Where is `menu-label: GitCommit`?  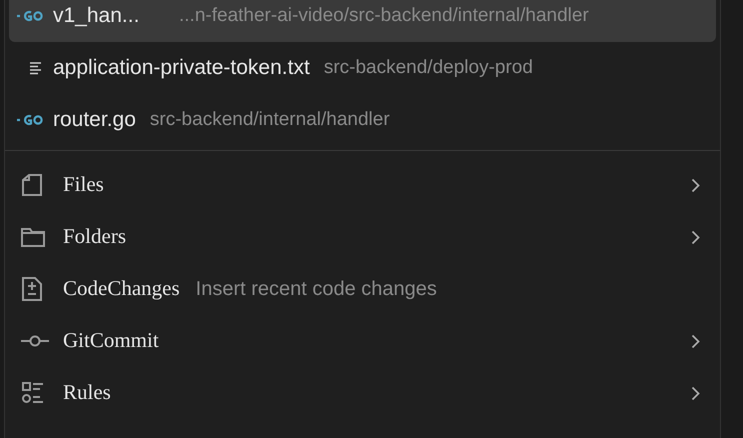
menu-label: GitCommit is located at coordinates (111, 340).